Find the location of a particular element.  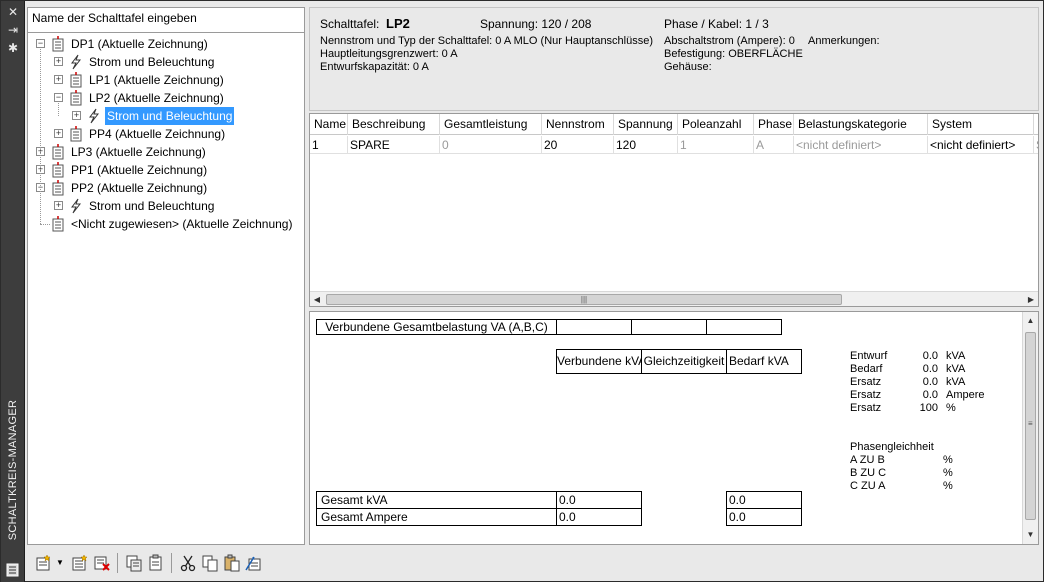

scroll-down-icon: ▼ is located at coordinates (1030, 535).